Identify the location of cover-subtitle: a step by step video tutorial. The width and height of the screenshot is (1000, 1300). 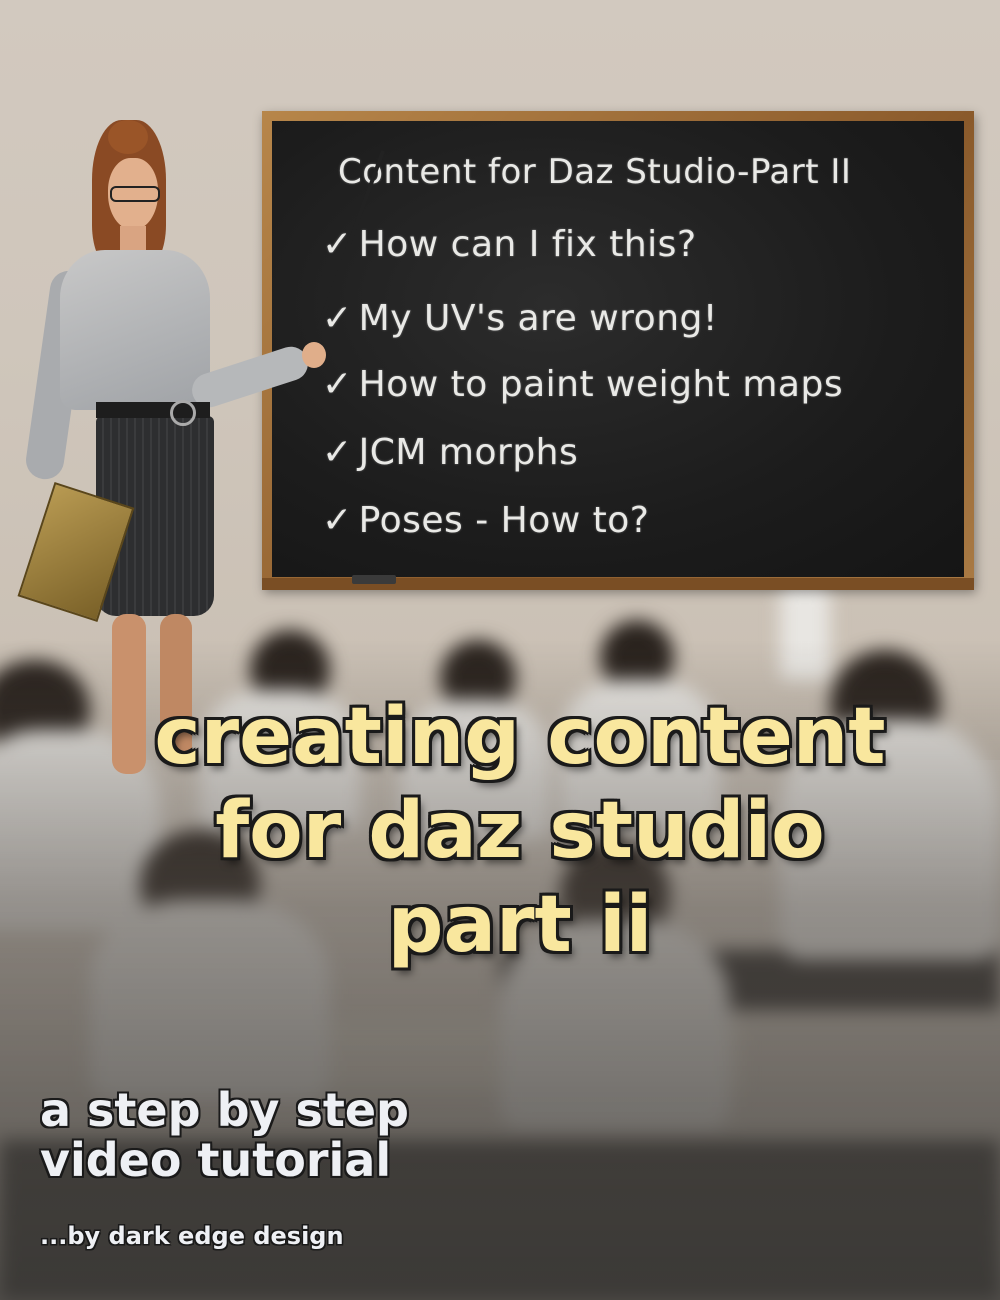
(224, 1135).